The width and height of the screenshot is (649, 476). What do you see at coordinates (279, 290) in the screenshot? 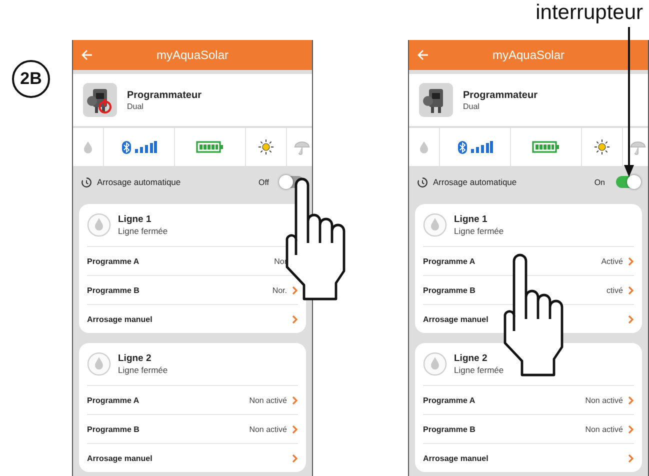
I see `program-status: Nor.` at bounding box center [279, 290].